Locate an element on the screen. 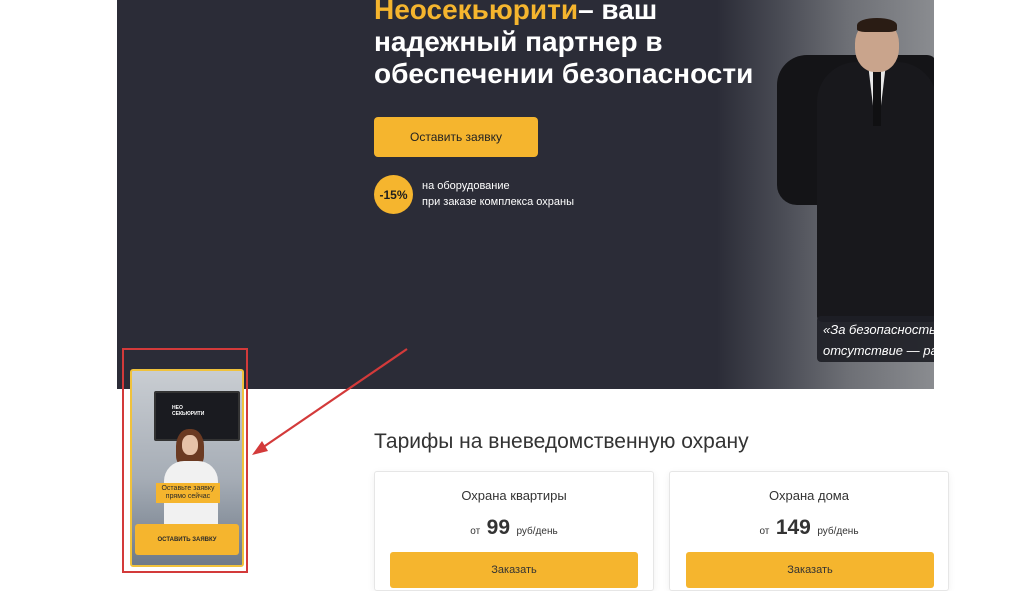 This screenshot has width=1024, height=591. hero-quote: «За безопасность н отсутствие — рас is located at coordinates (875, 339).